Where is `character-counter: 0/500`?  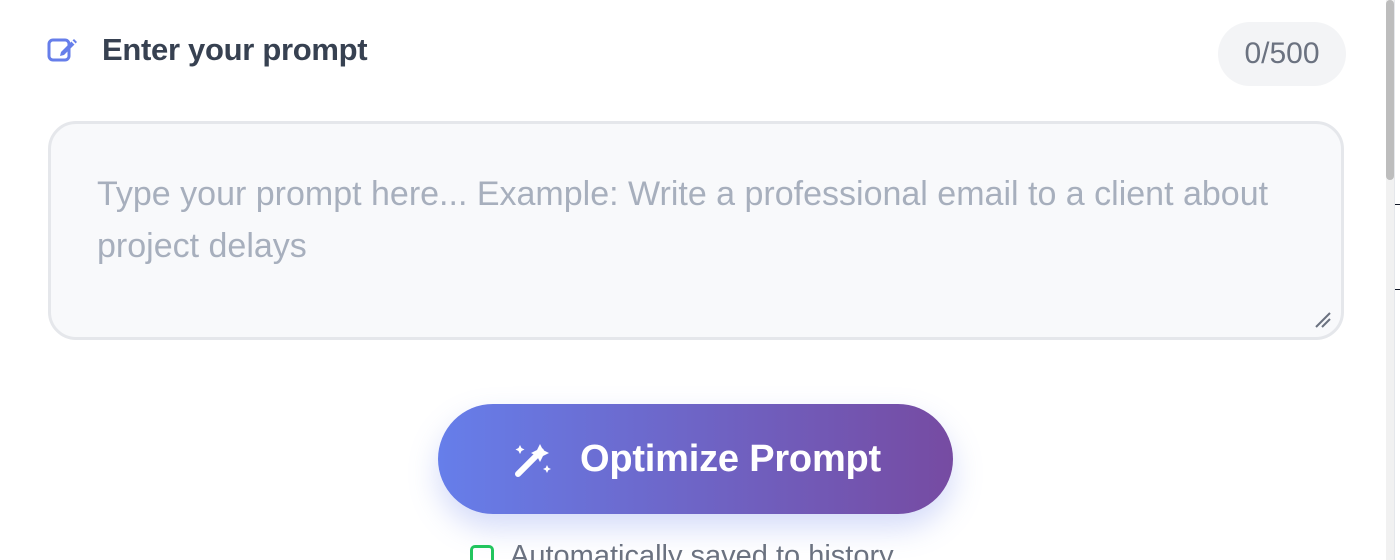
character-counter: 0/500 is located at coordinates (1282, 54).